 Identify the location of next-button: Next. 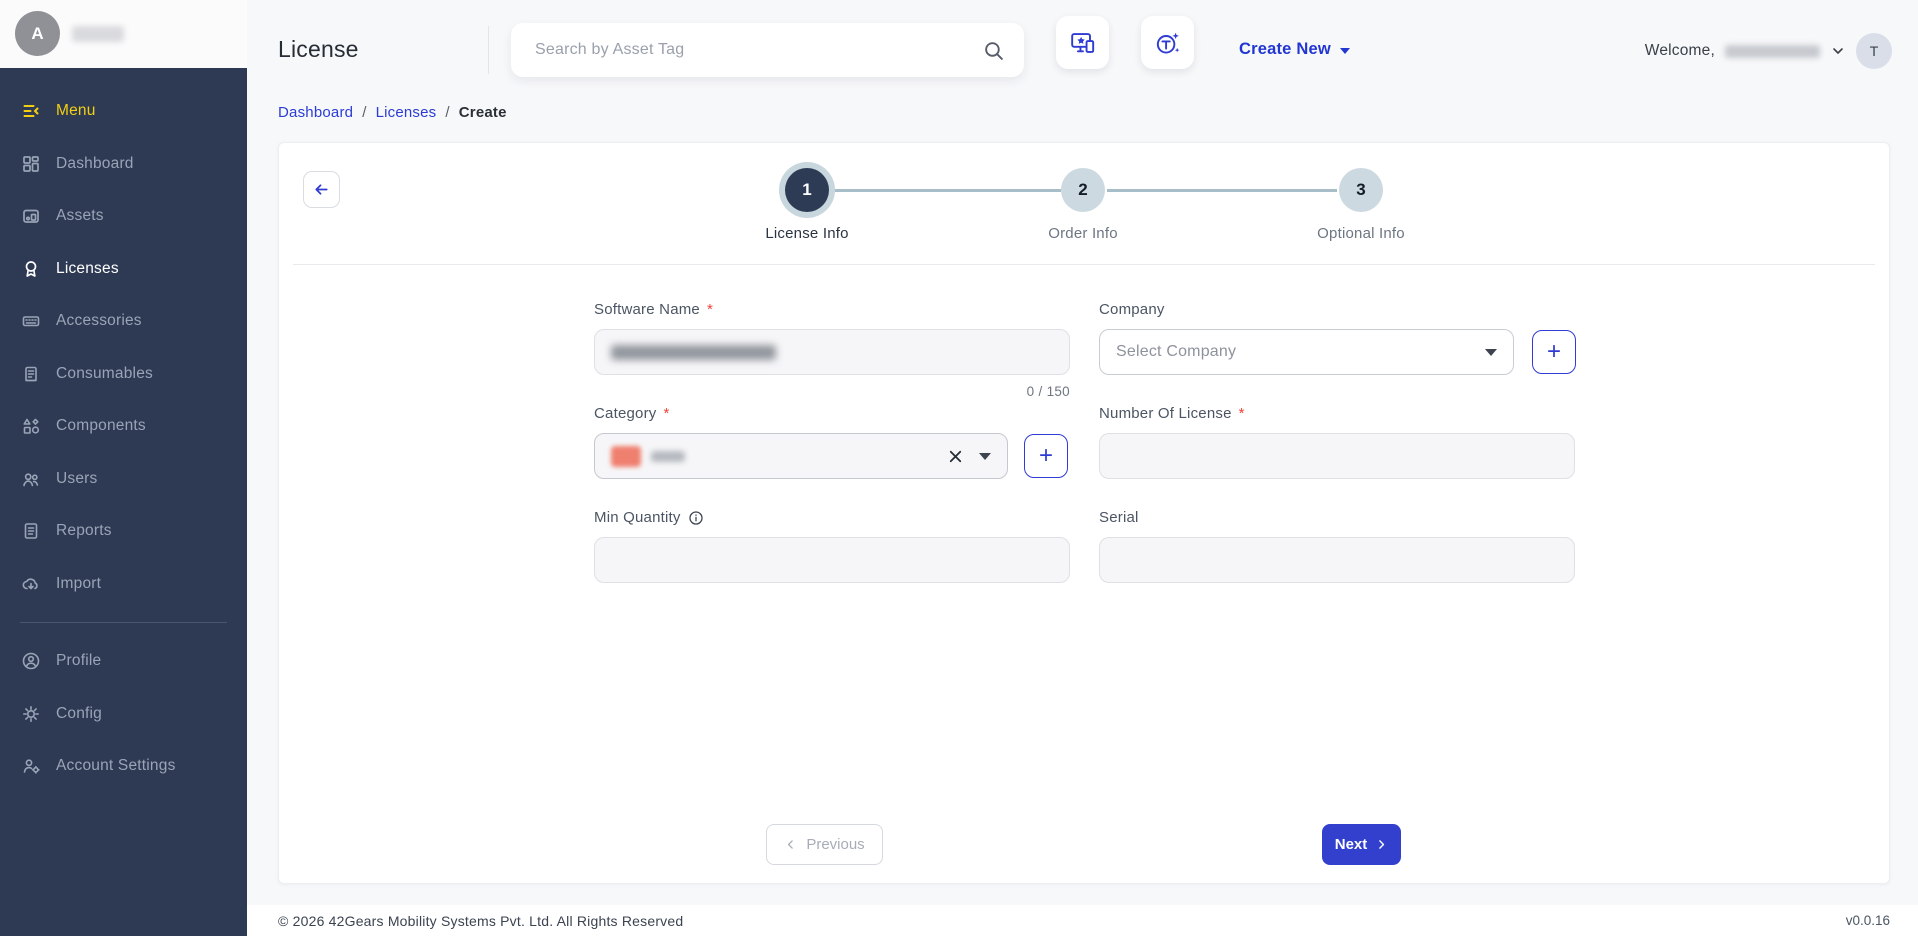
(1361, 844).